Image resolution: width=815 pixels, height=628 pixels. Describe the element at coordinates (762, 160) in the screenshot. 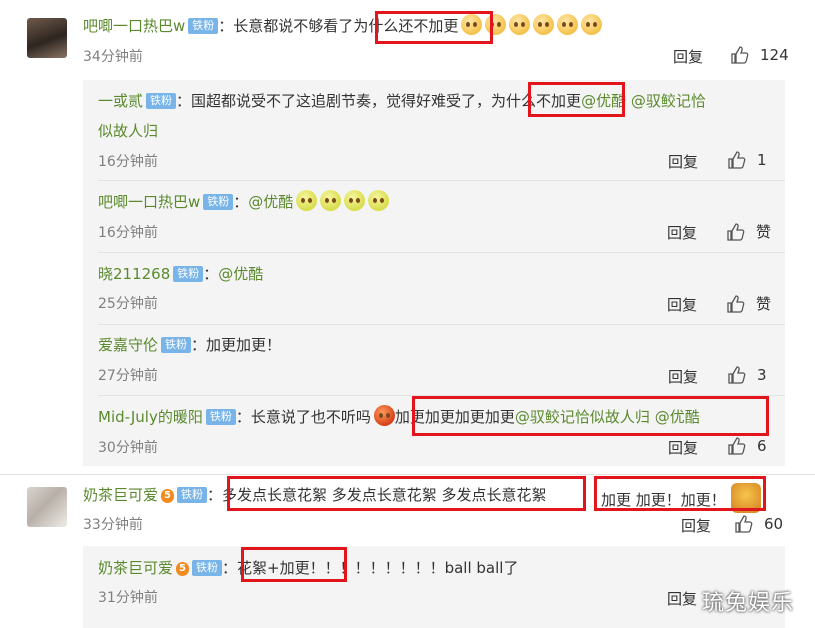

I see `like-count: 1` at that location.